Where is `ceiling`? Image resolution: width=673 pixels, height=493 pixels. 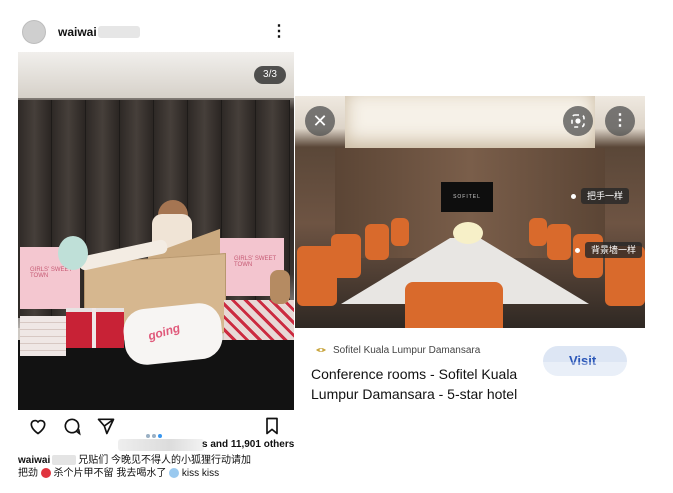 ceiling is located at coordinates (156, 75).